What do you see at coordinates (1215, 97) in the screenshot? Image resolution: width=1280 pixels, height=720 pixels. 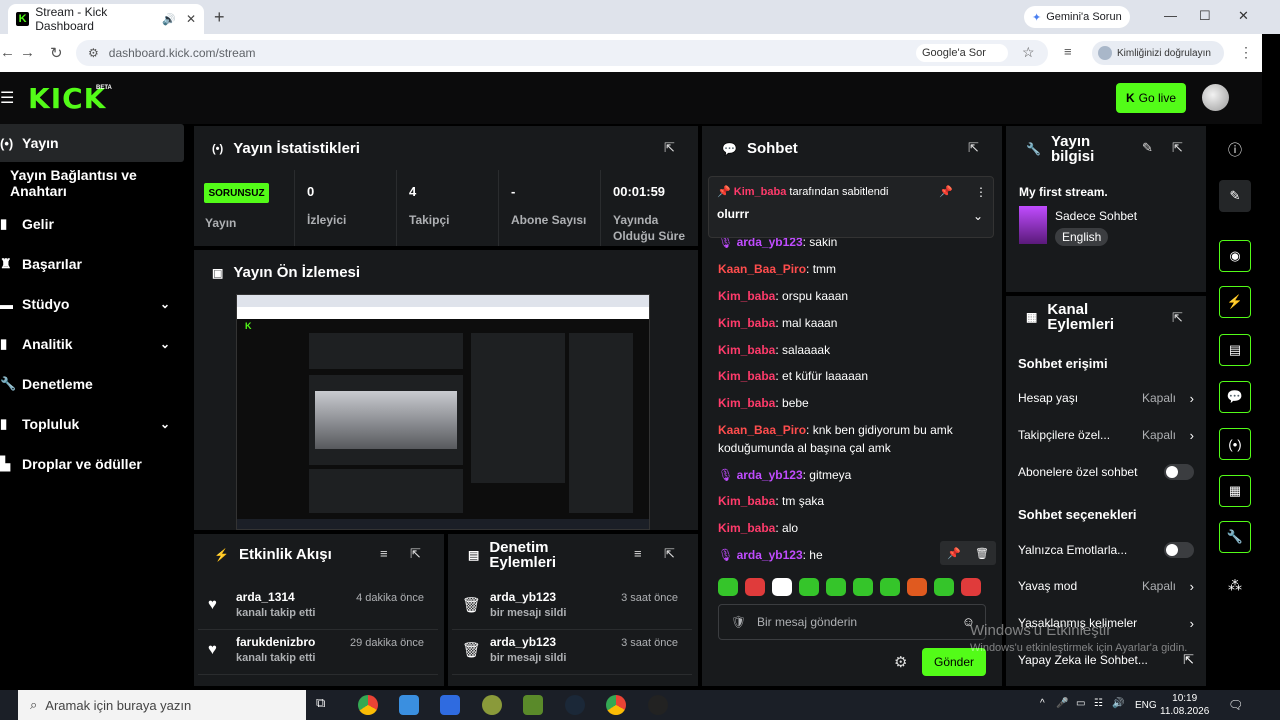 I see `user-avatar` at bounding box center [1215, 97].